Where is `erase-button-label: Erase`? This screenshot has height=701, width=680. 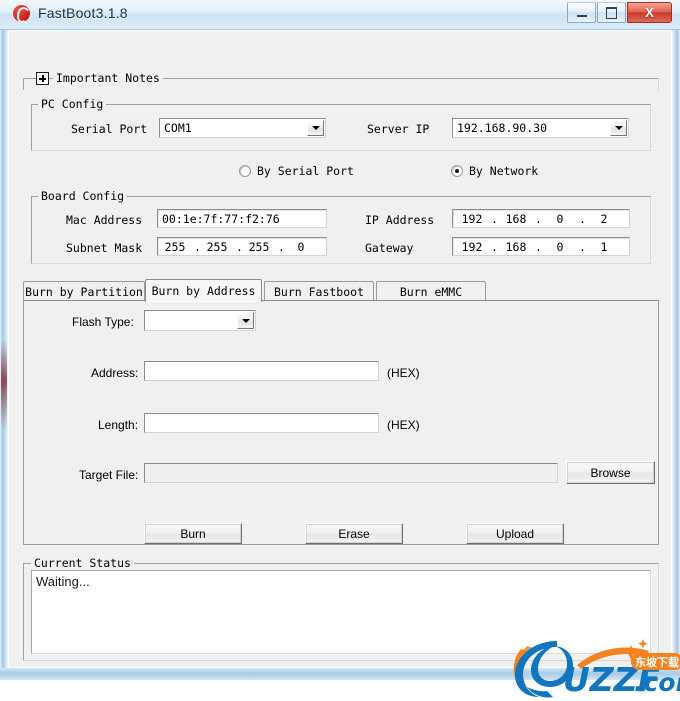 erase-button-label: Erase is located at coordinates (354, 533).